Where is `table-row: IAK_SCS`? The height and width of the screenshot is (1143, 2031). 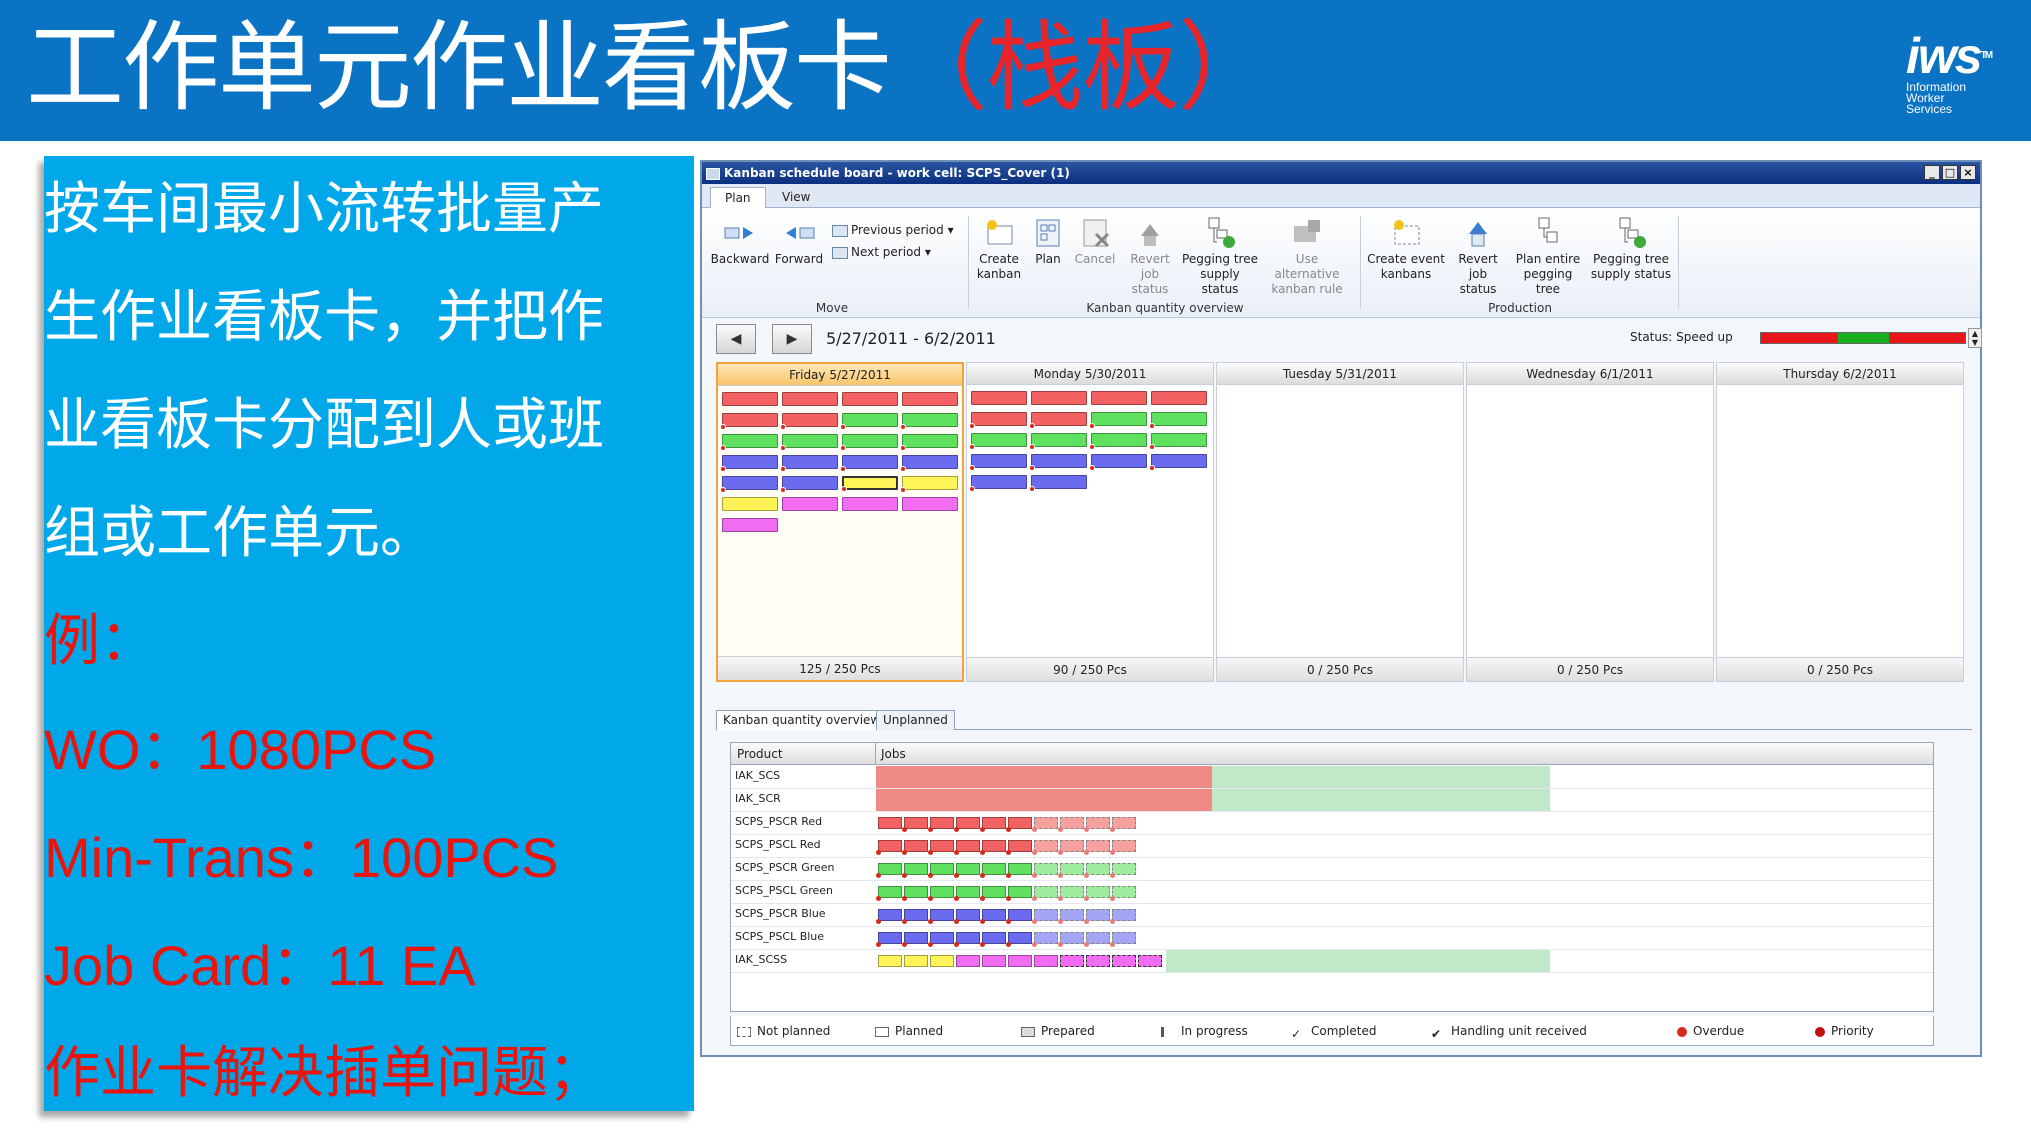
table-row: IAK_SCS is located at coordinates (1332, 777).